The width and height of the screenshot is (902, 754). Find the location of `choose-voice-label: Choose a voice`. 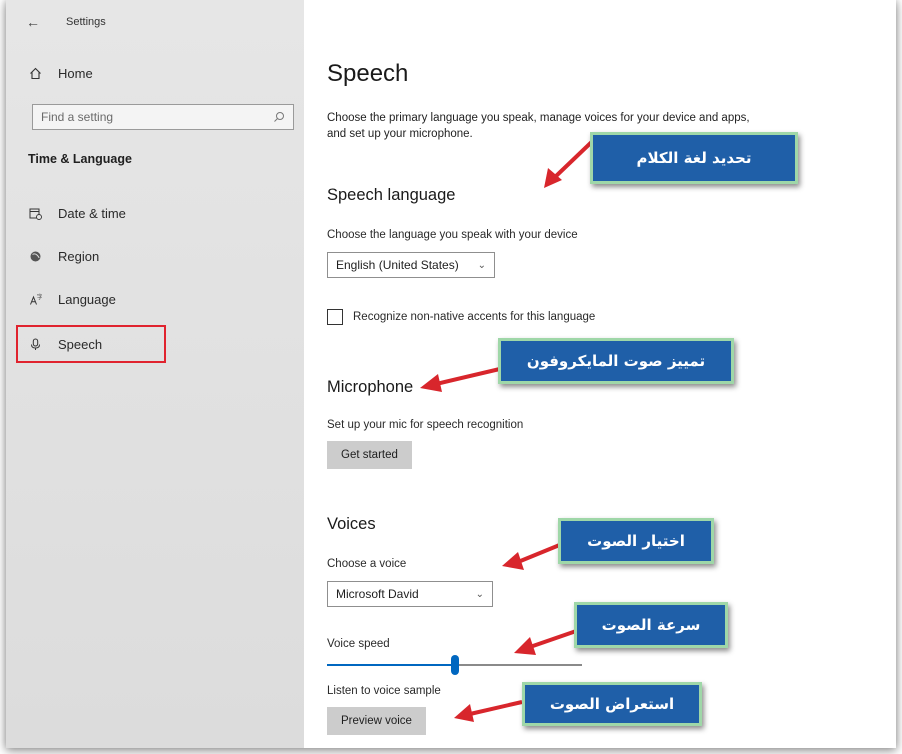

choose-voice-label: Choose a voice is located at coordinates (367, 564).